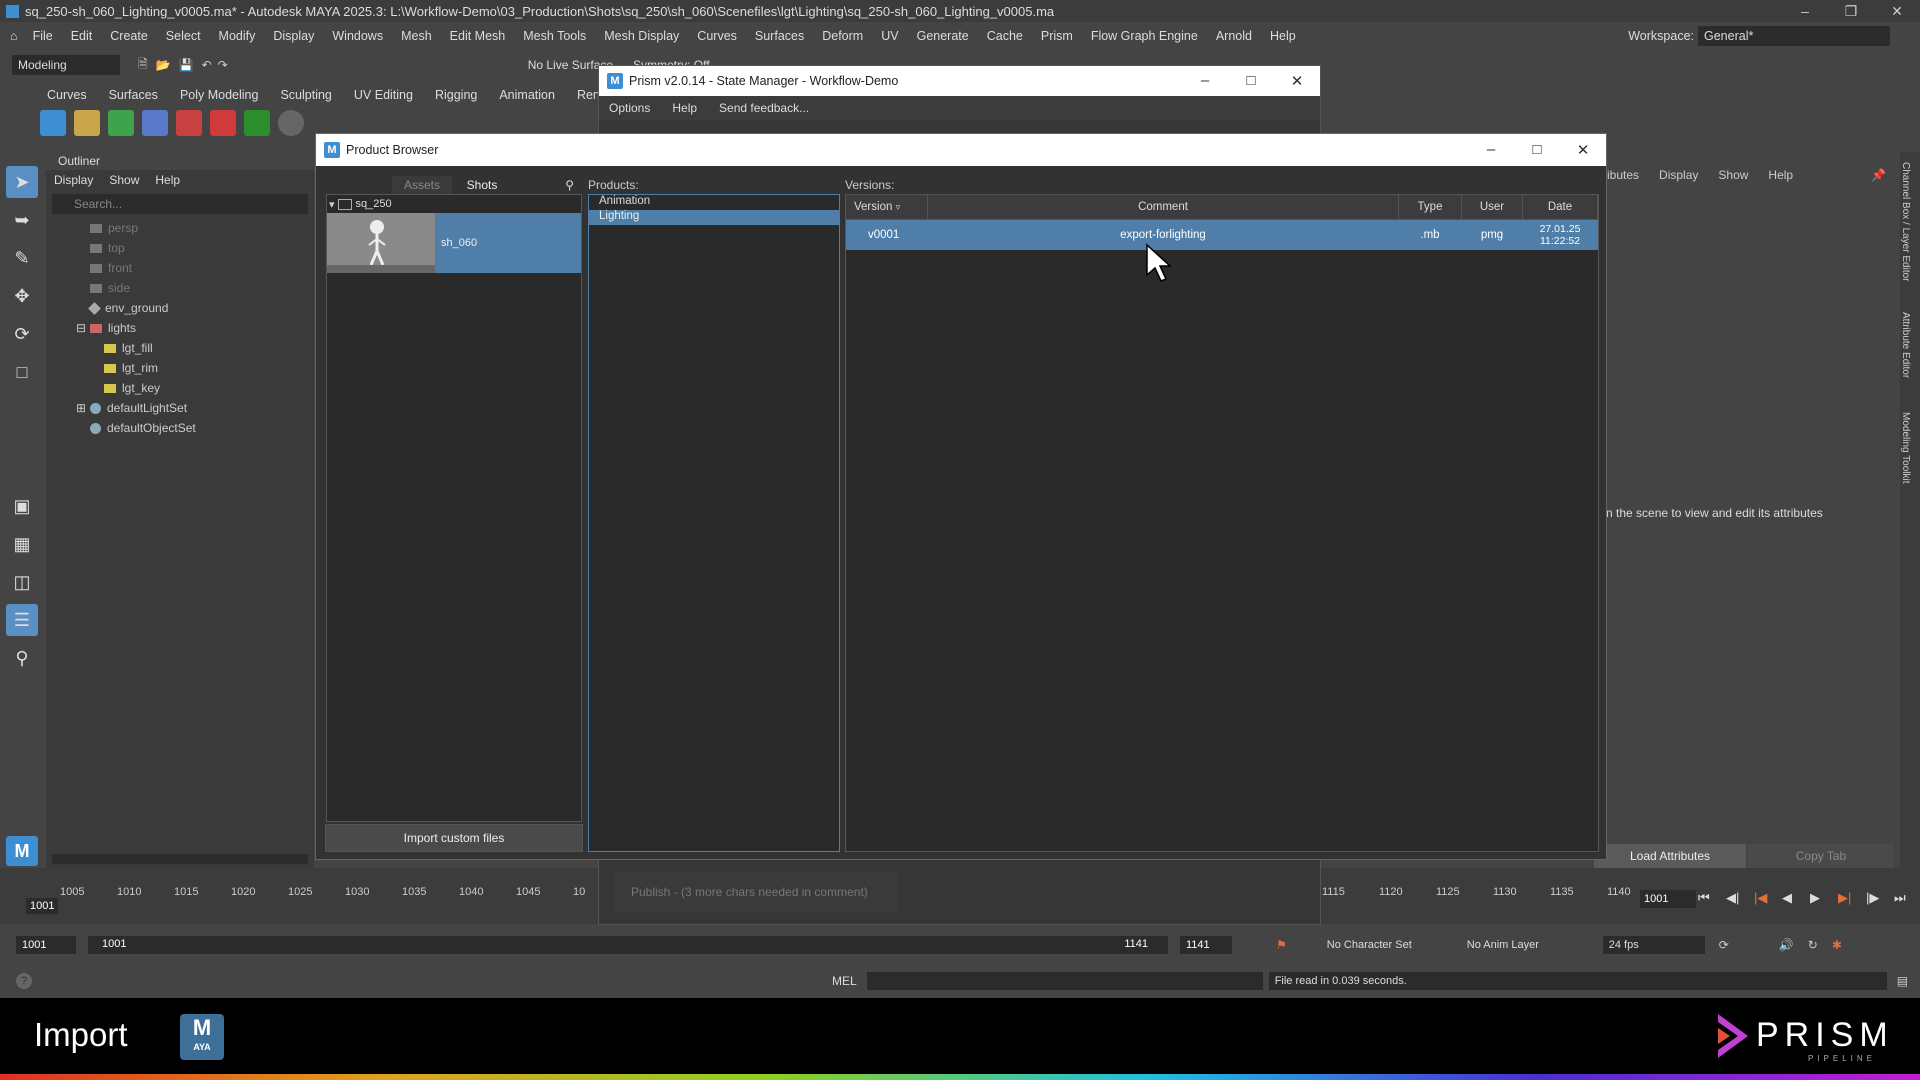  Describe the element at coordinates (1852, 898) in the screenshot. I see `step-forward-frame-icon: ▶|` at that location.